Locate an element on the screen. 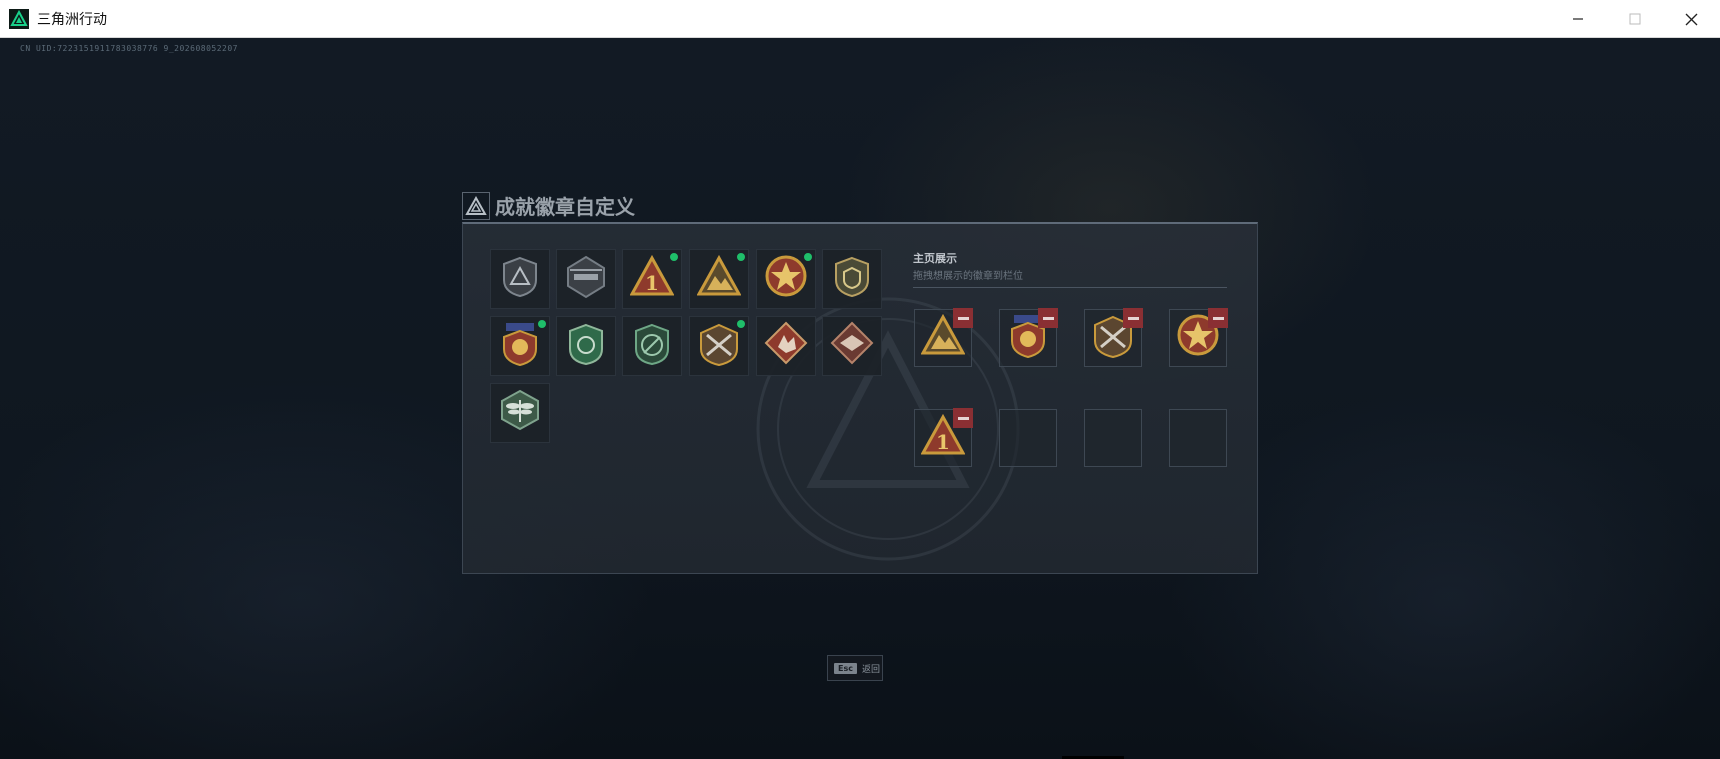  badge-item: 1 is located at coordinates (652, 279).